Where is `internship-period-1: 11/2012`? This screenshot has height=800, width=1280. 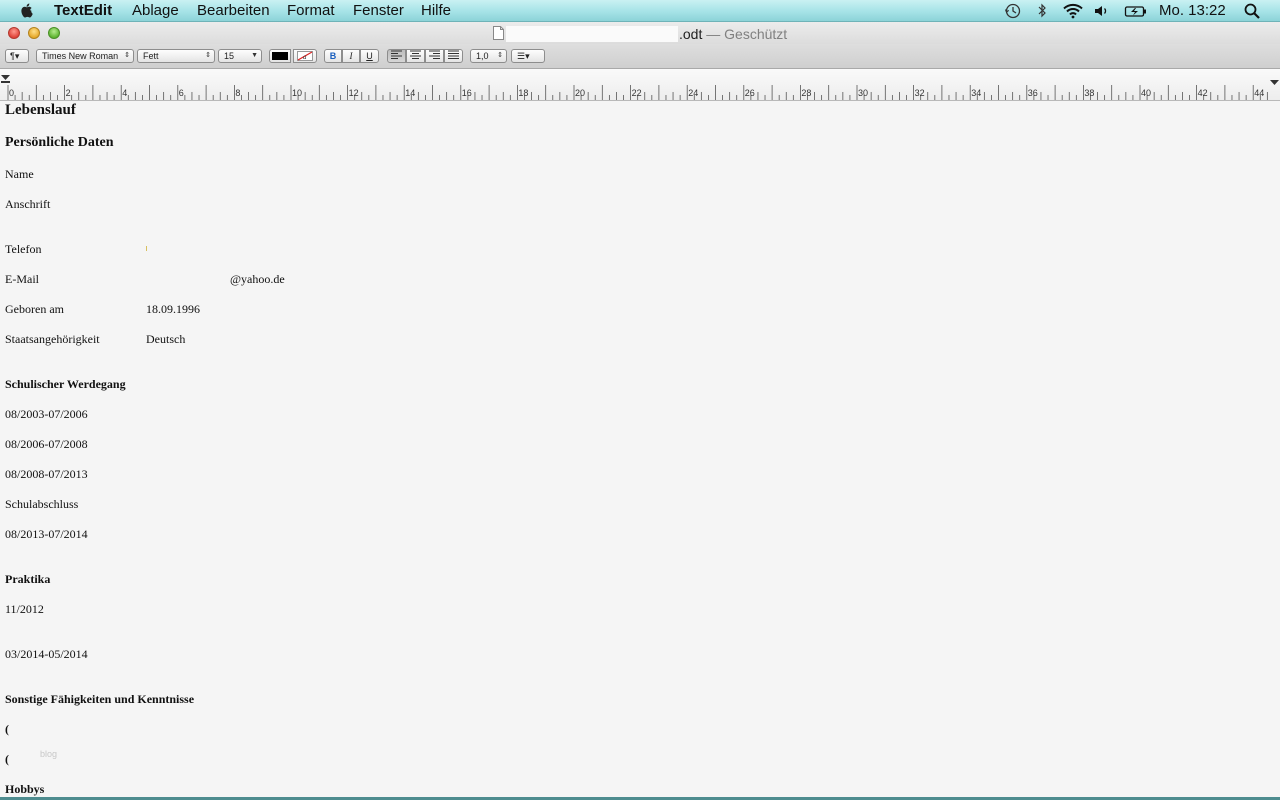
internship-period-1: 11/2012 is located at coordinates (24, 609).